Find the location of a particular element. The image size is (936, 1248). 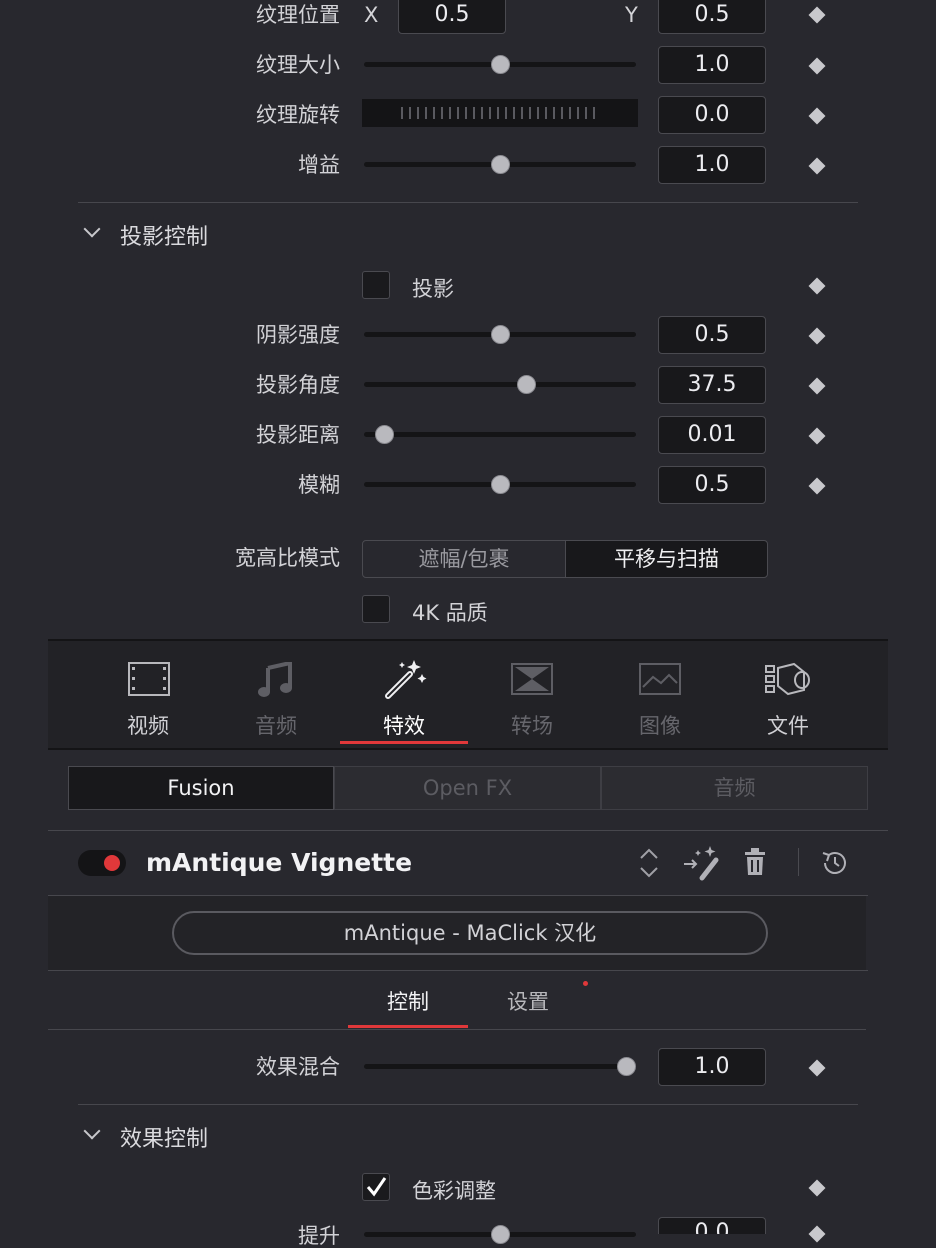

active-subtab-indicator is located at coordinates (408, 1026).